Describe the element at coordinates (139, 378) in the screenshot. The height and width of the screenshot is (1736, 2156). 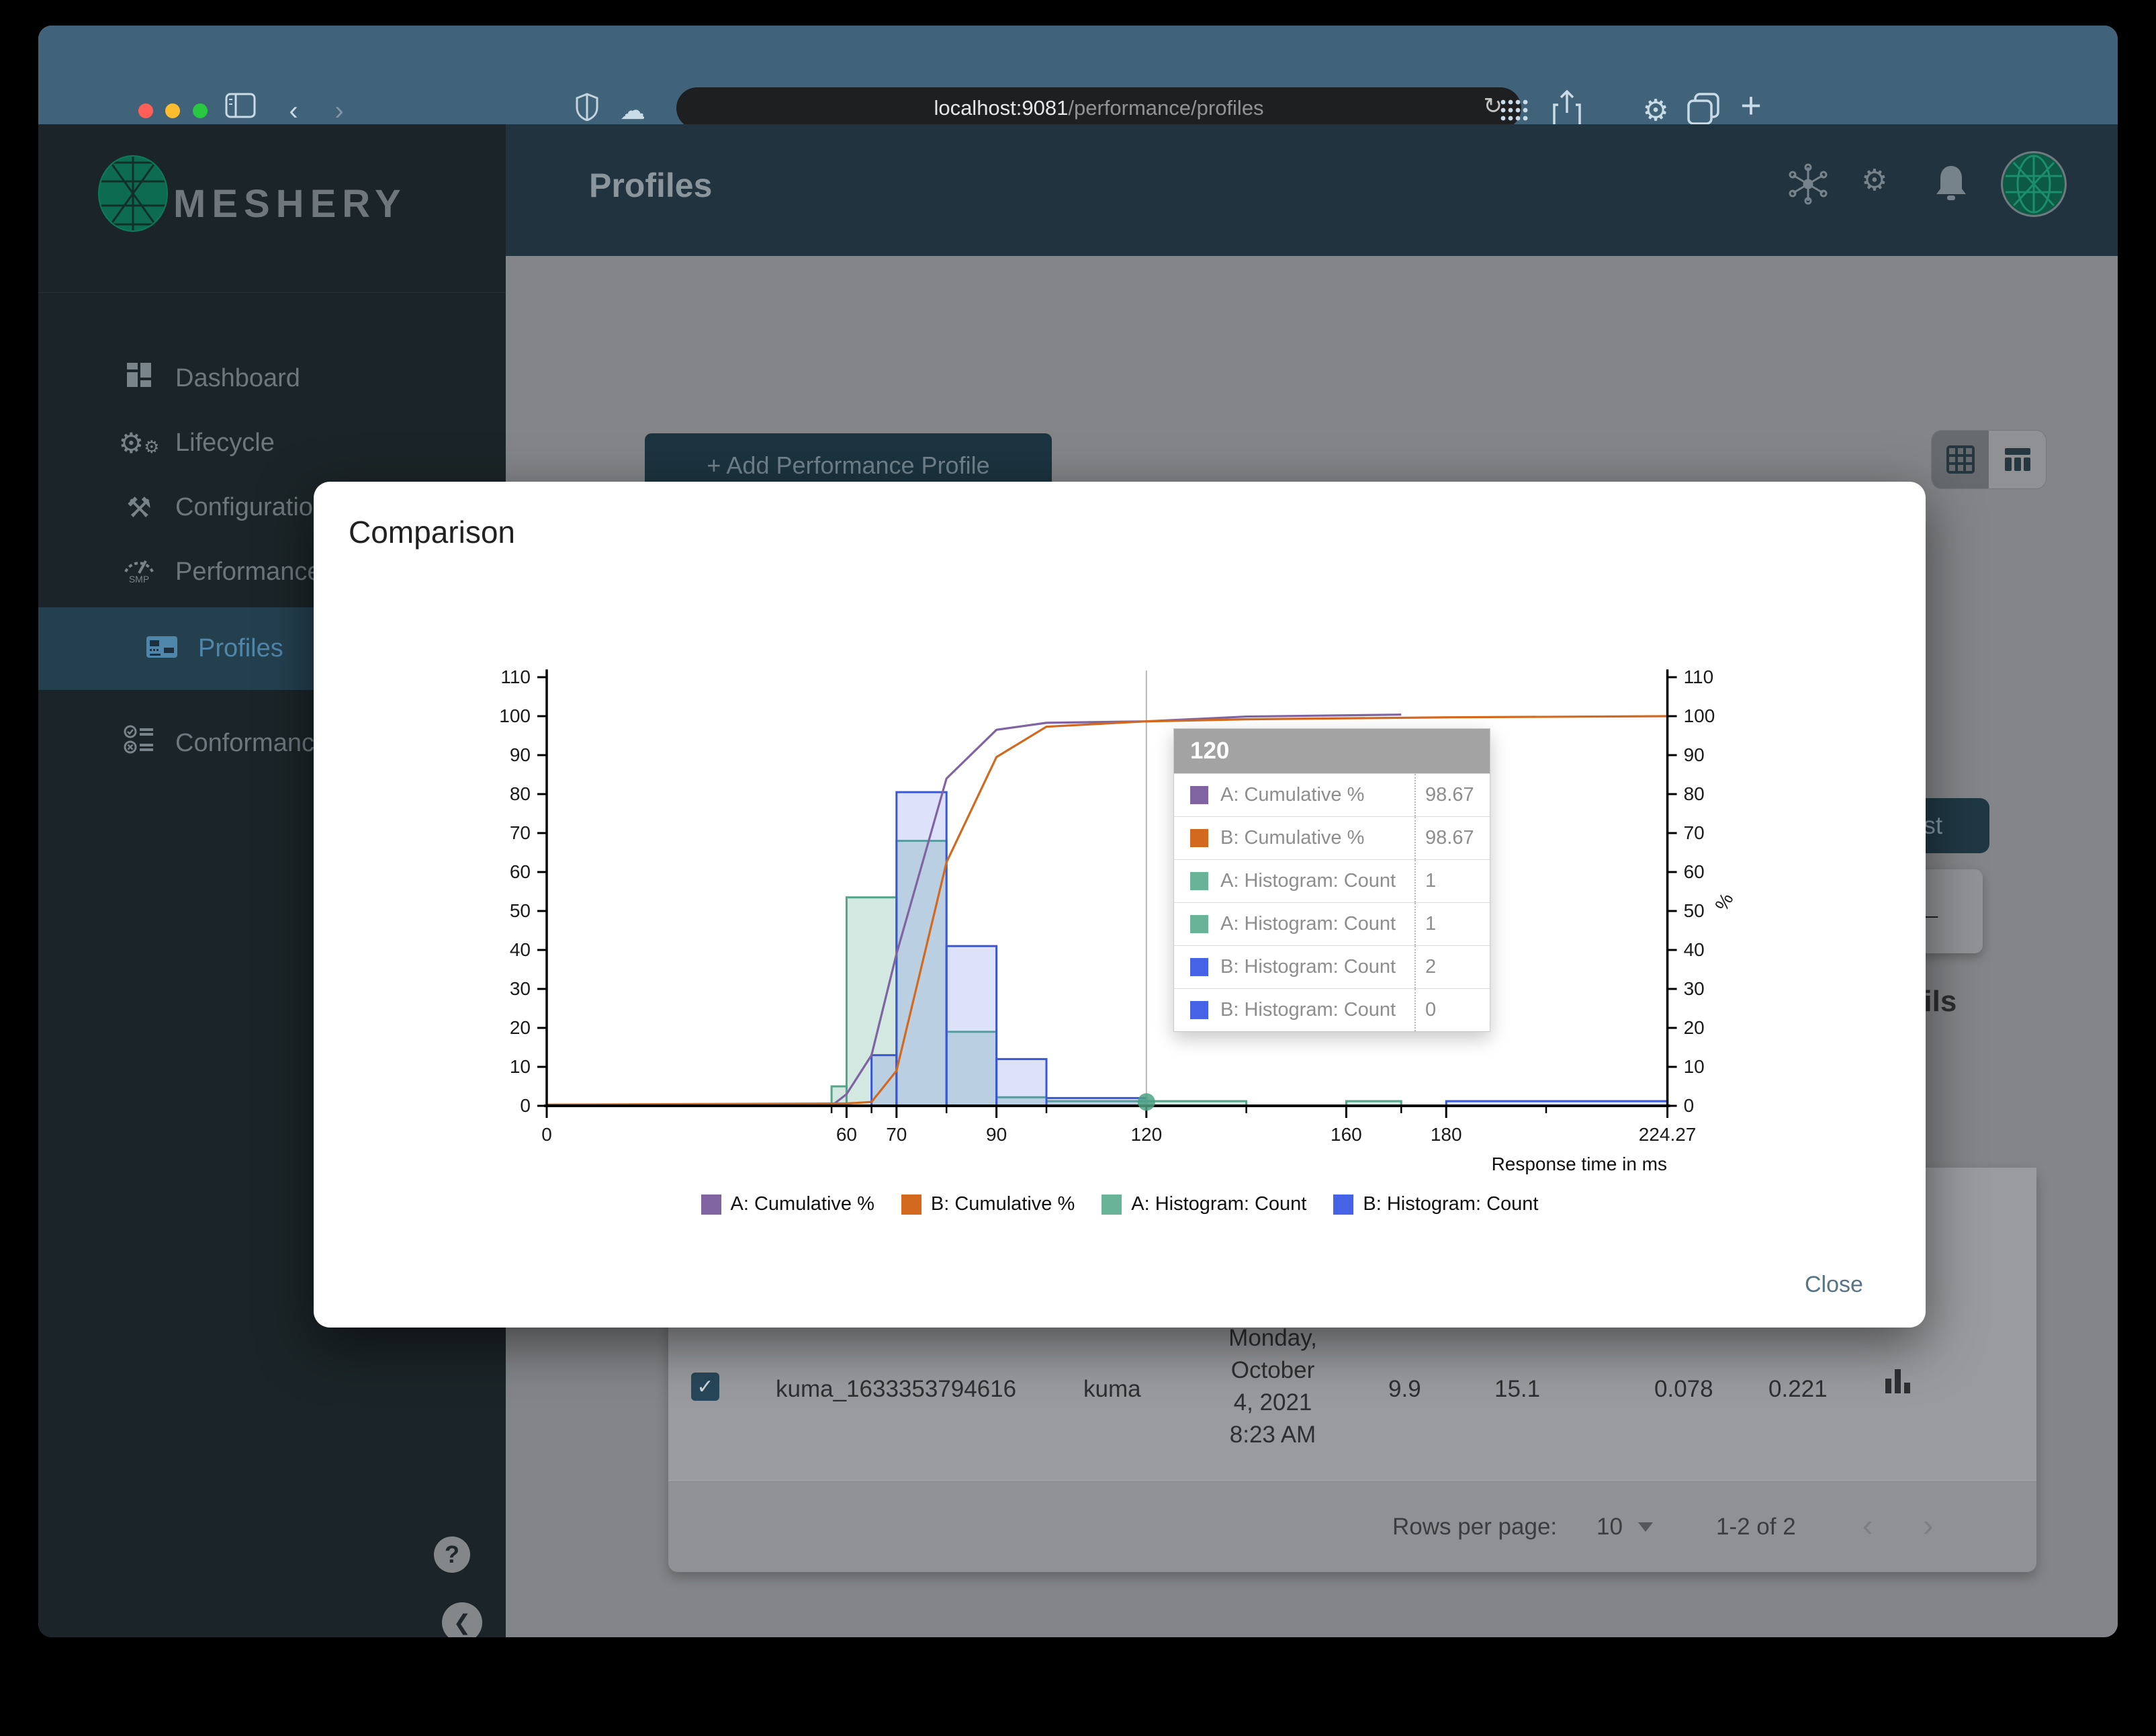
I see `dashboard-icon` at that location.